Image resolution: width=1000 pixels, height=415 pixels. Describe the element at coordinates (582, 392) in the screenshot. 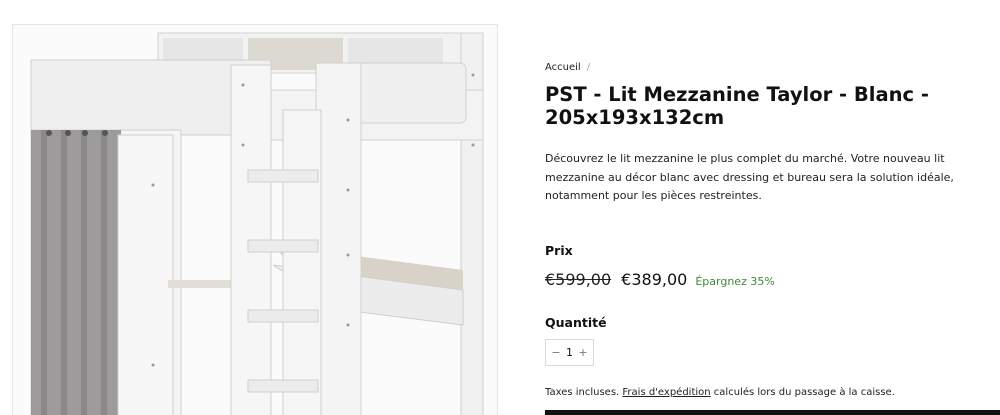

I see `tax-note-prefix: Taxes incluses.` at that location.